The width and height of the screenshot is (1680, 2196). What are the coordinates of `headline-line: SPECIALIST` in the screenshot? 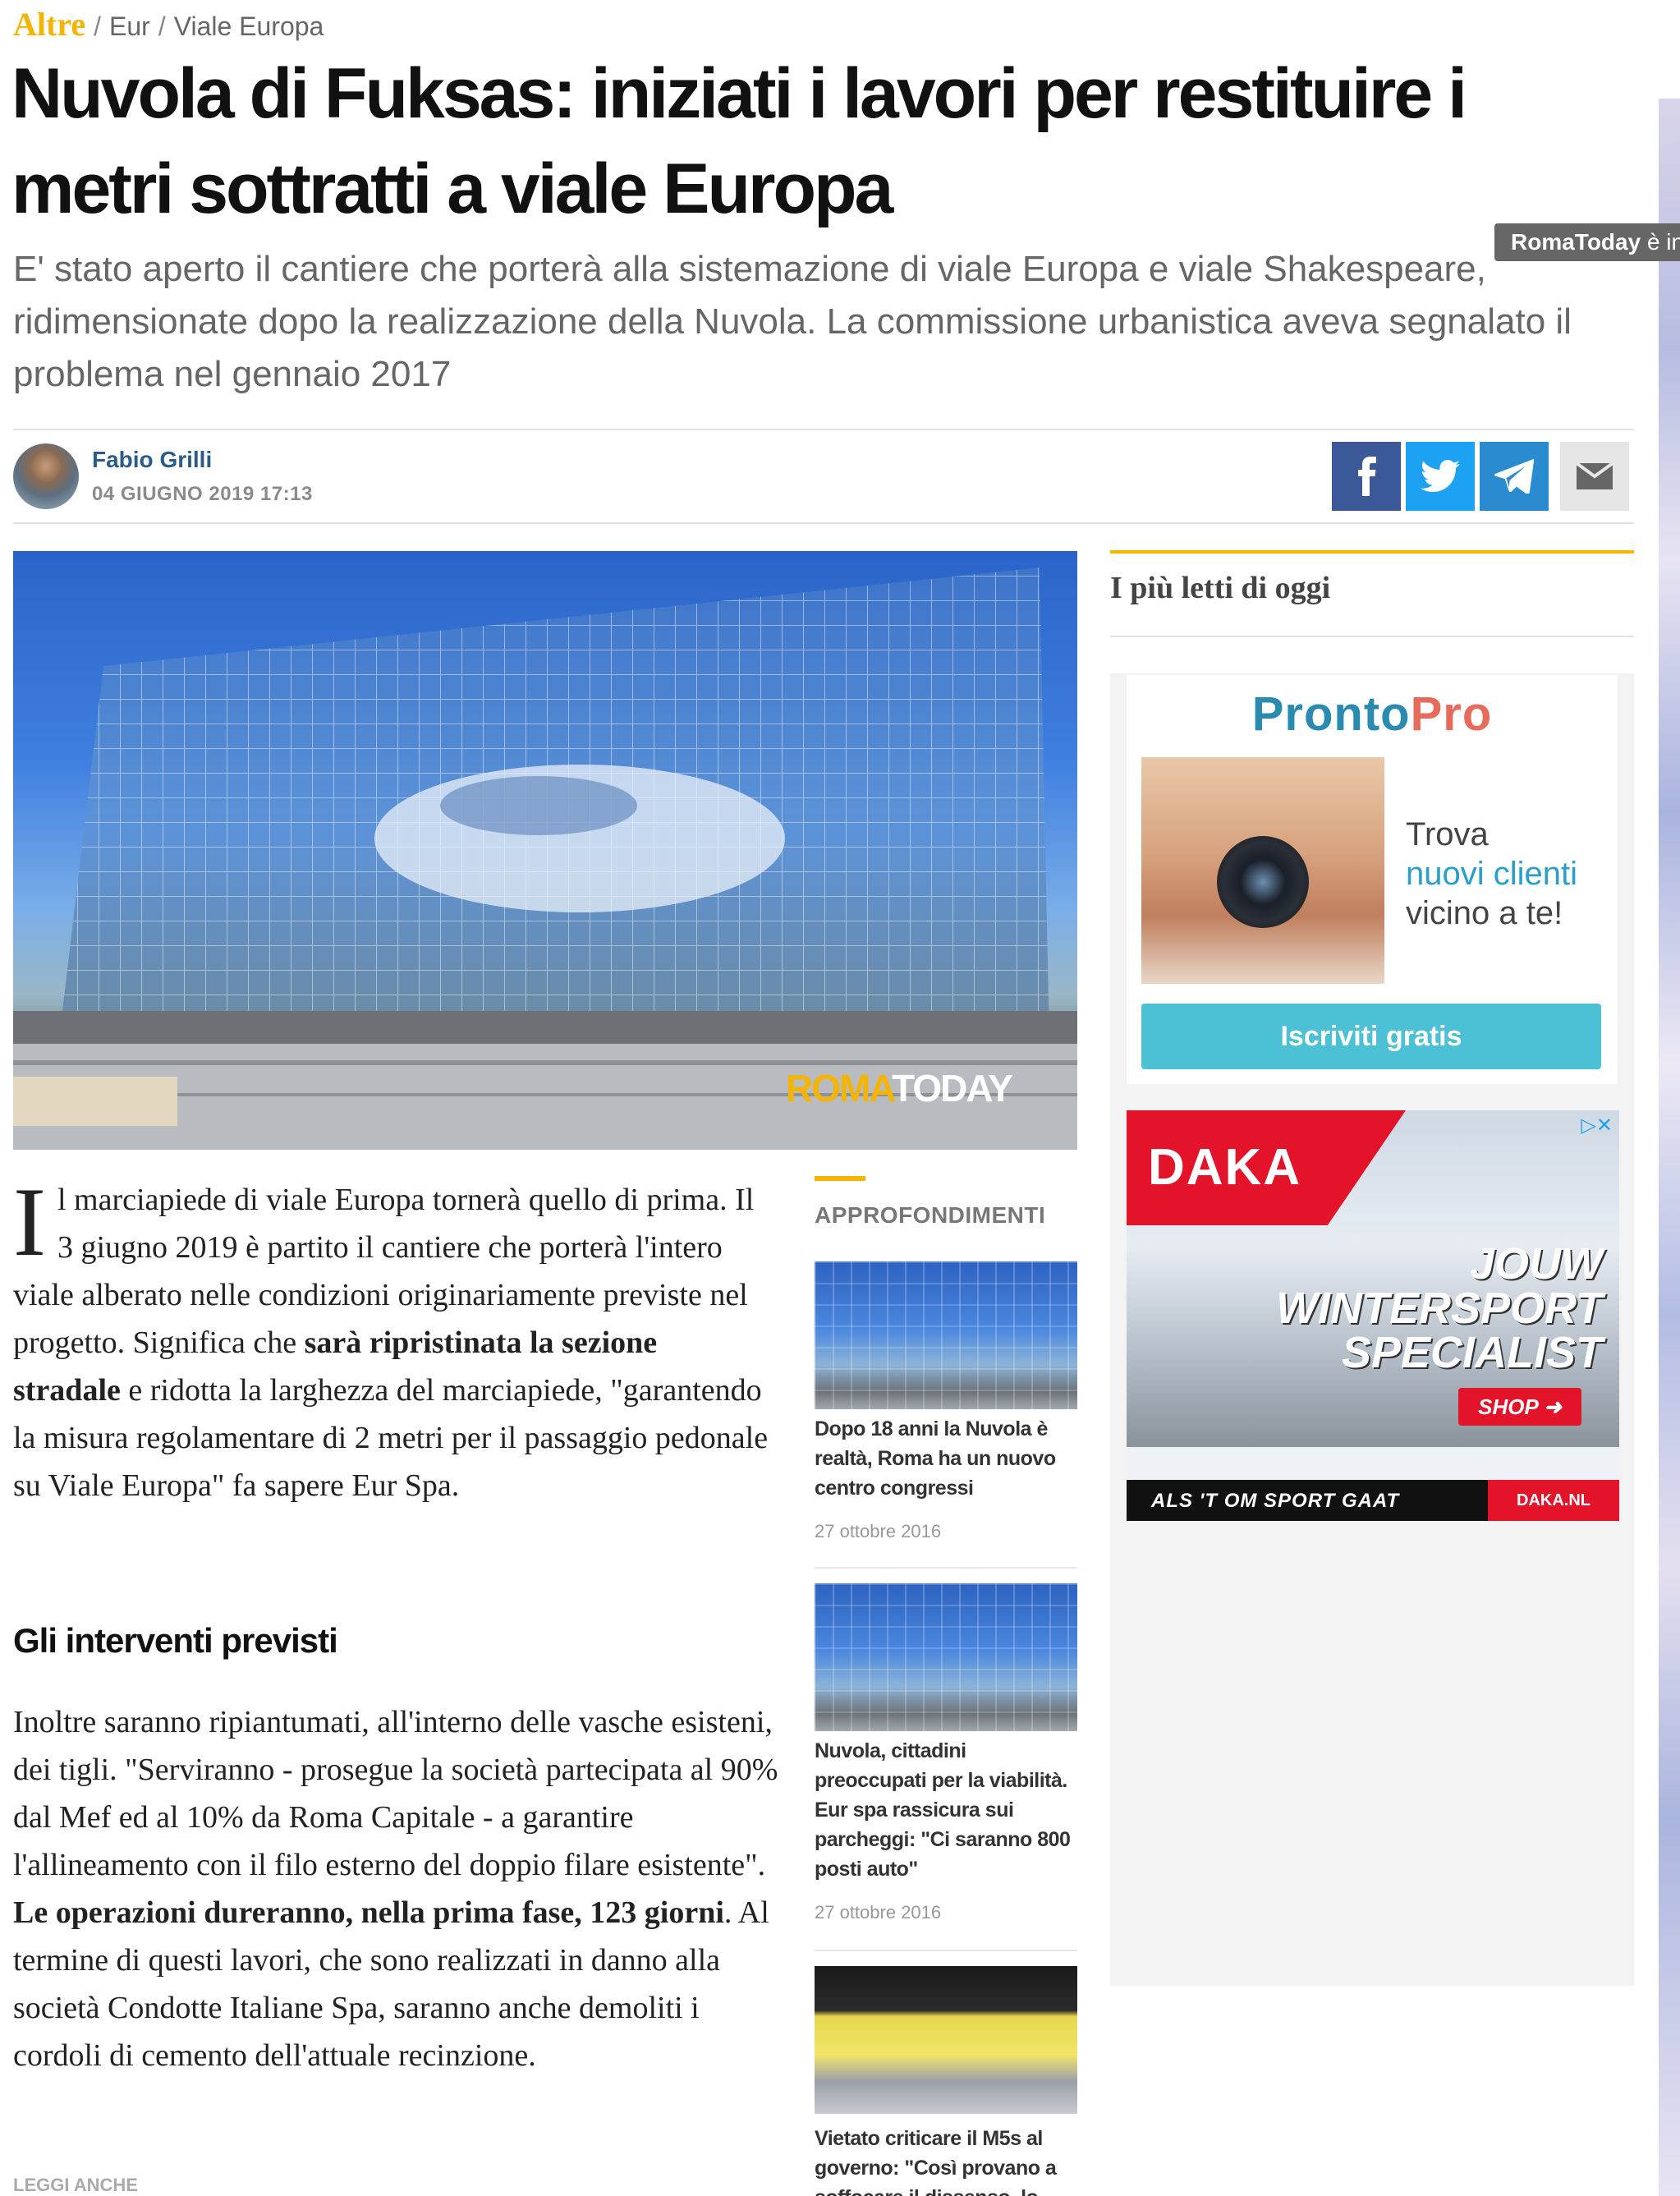 It's located at (1472, 1352).